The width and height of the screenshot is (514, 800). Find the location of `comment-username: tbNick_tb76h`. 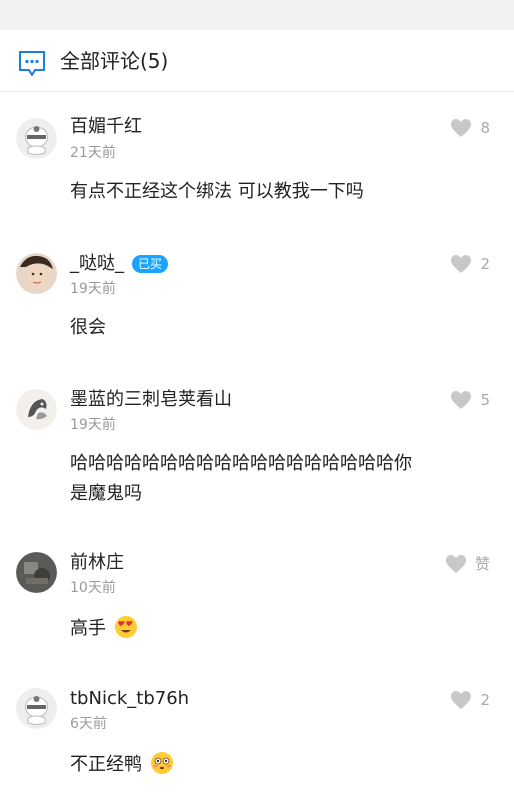

comment-username: tbNick_tb76h is located at coordinates (129, 699).